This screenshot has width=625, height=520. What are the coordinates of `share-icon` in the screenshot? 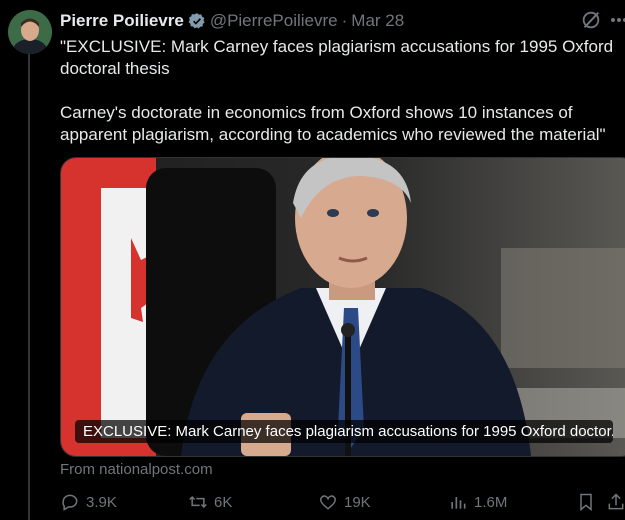 It's located at (616, 501).